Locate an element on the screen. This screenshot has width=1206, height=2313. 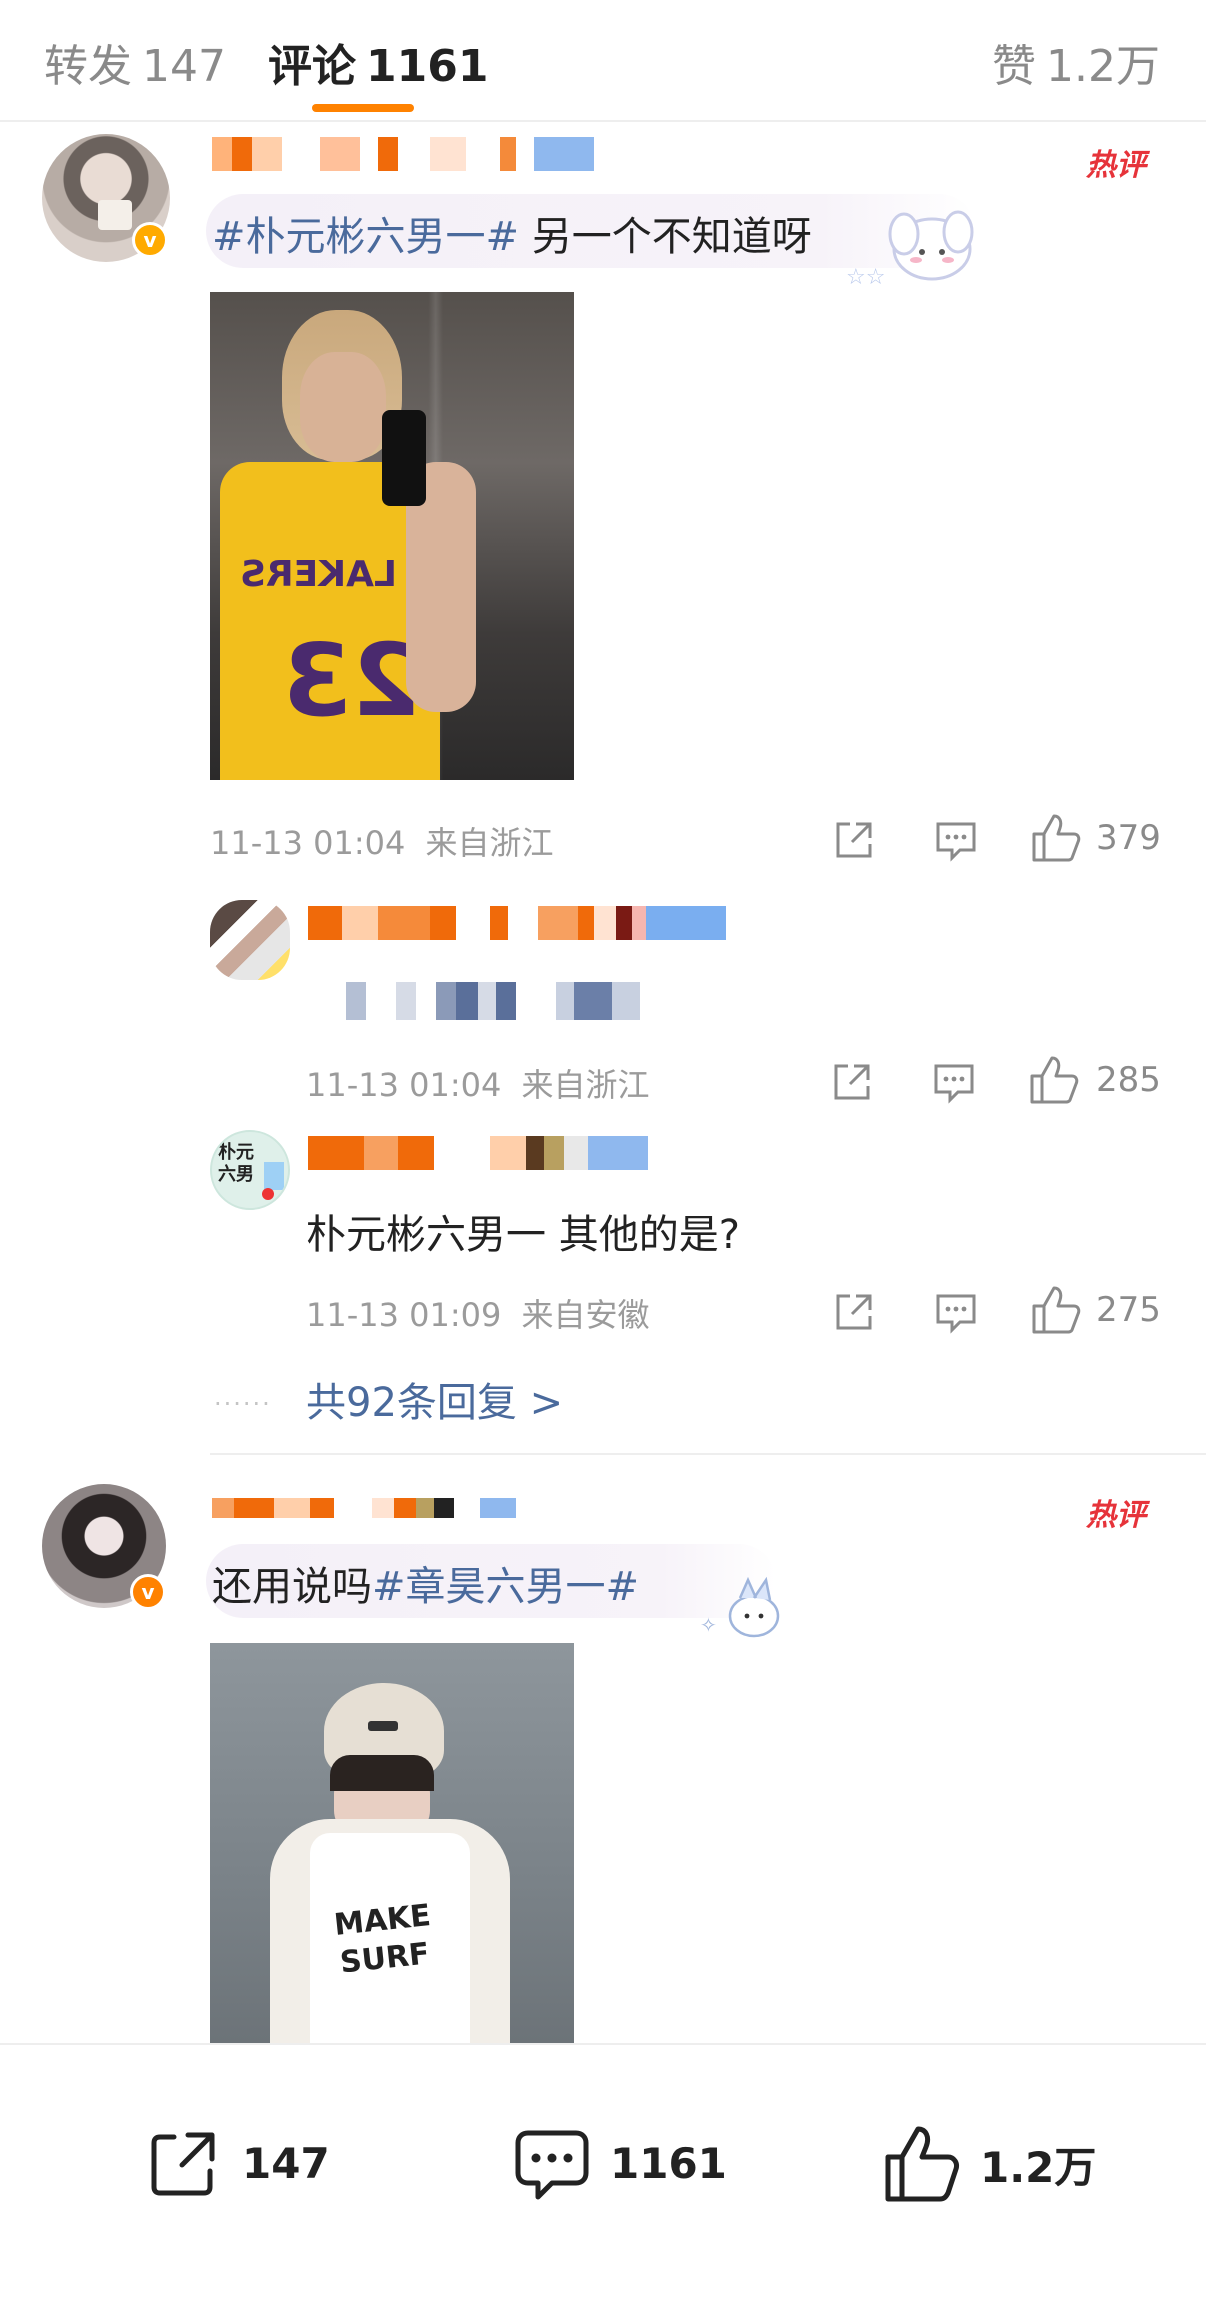
comment-text: 还用说吗#章昊六男一# is located at coordinates (425, 1583).